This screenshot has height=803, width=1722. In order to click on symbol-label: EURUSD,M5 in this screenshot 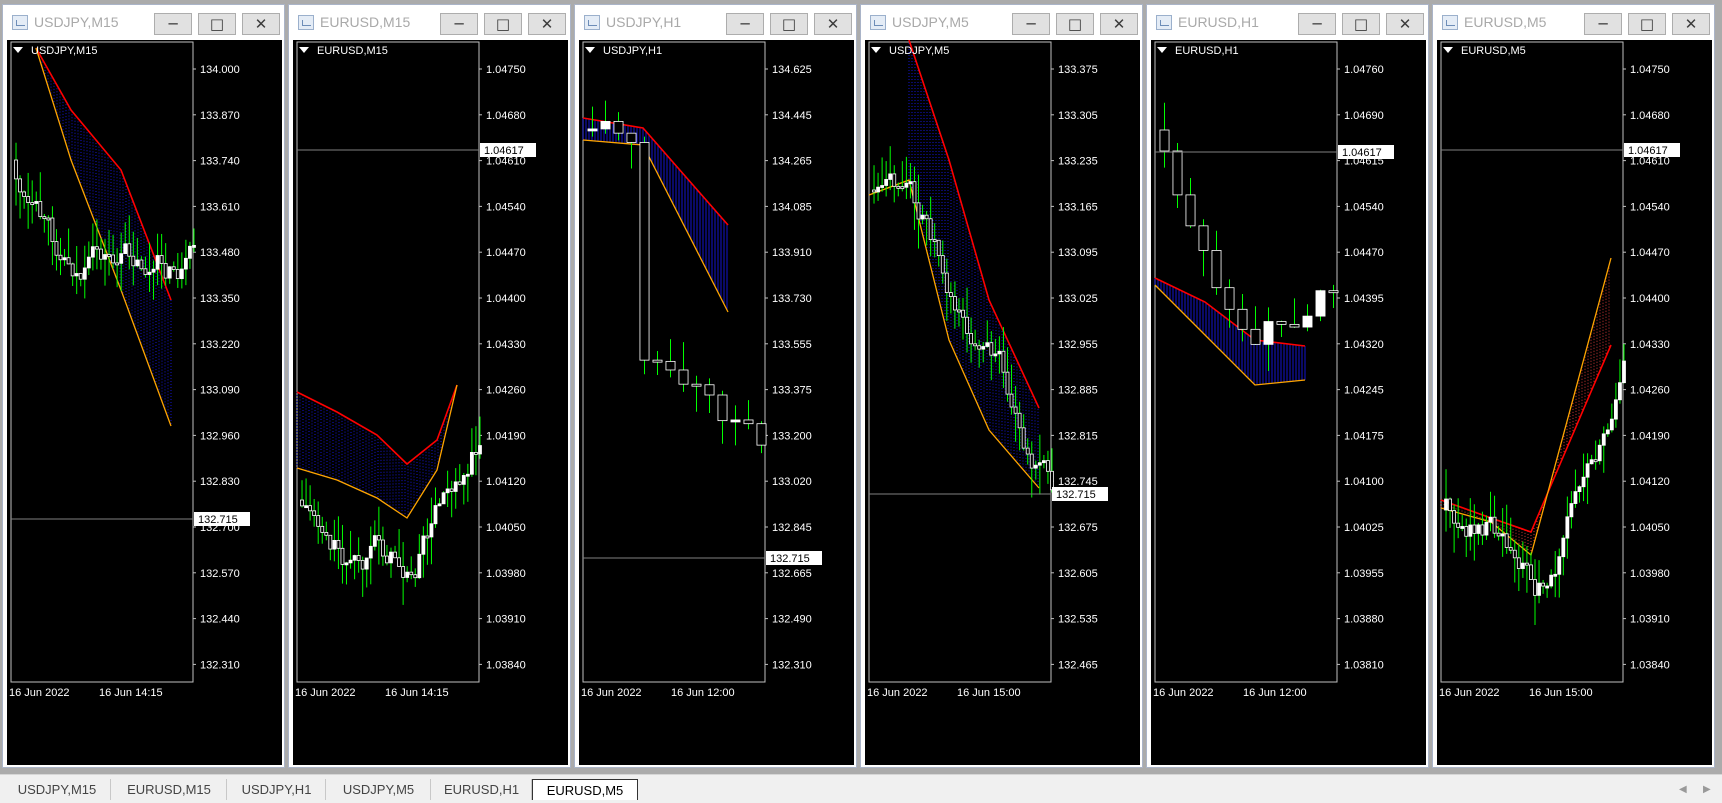, I will do `click(1484, 51)`.